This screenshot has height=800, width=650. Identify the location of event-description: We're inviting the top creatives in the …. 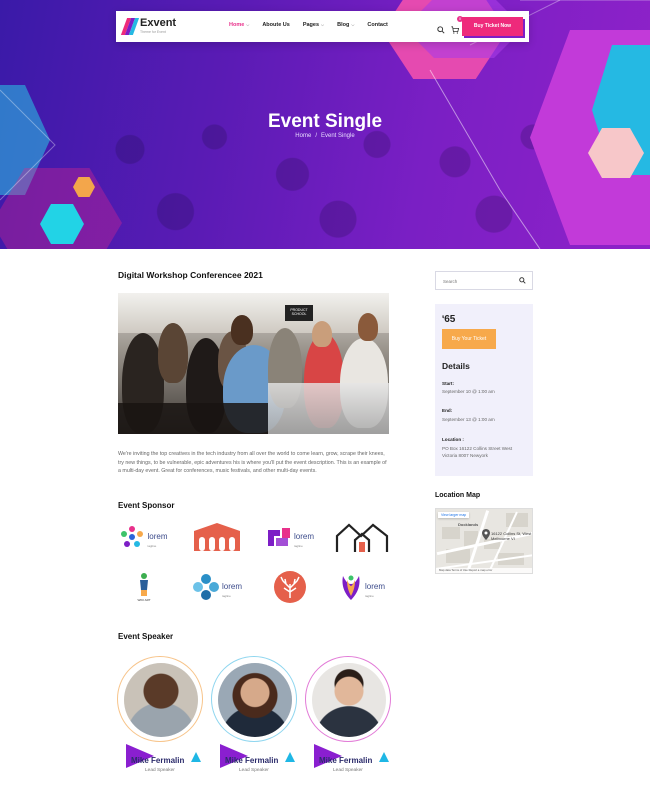
(252, 463).